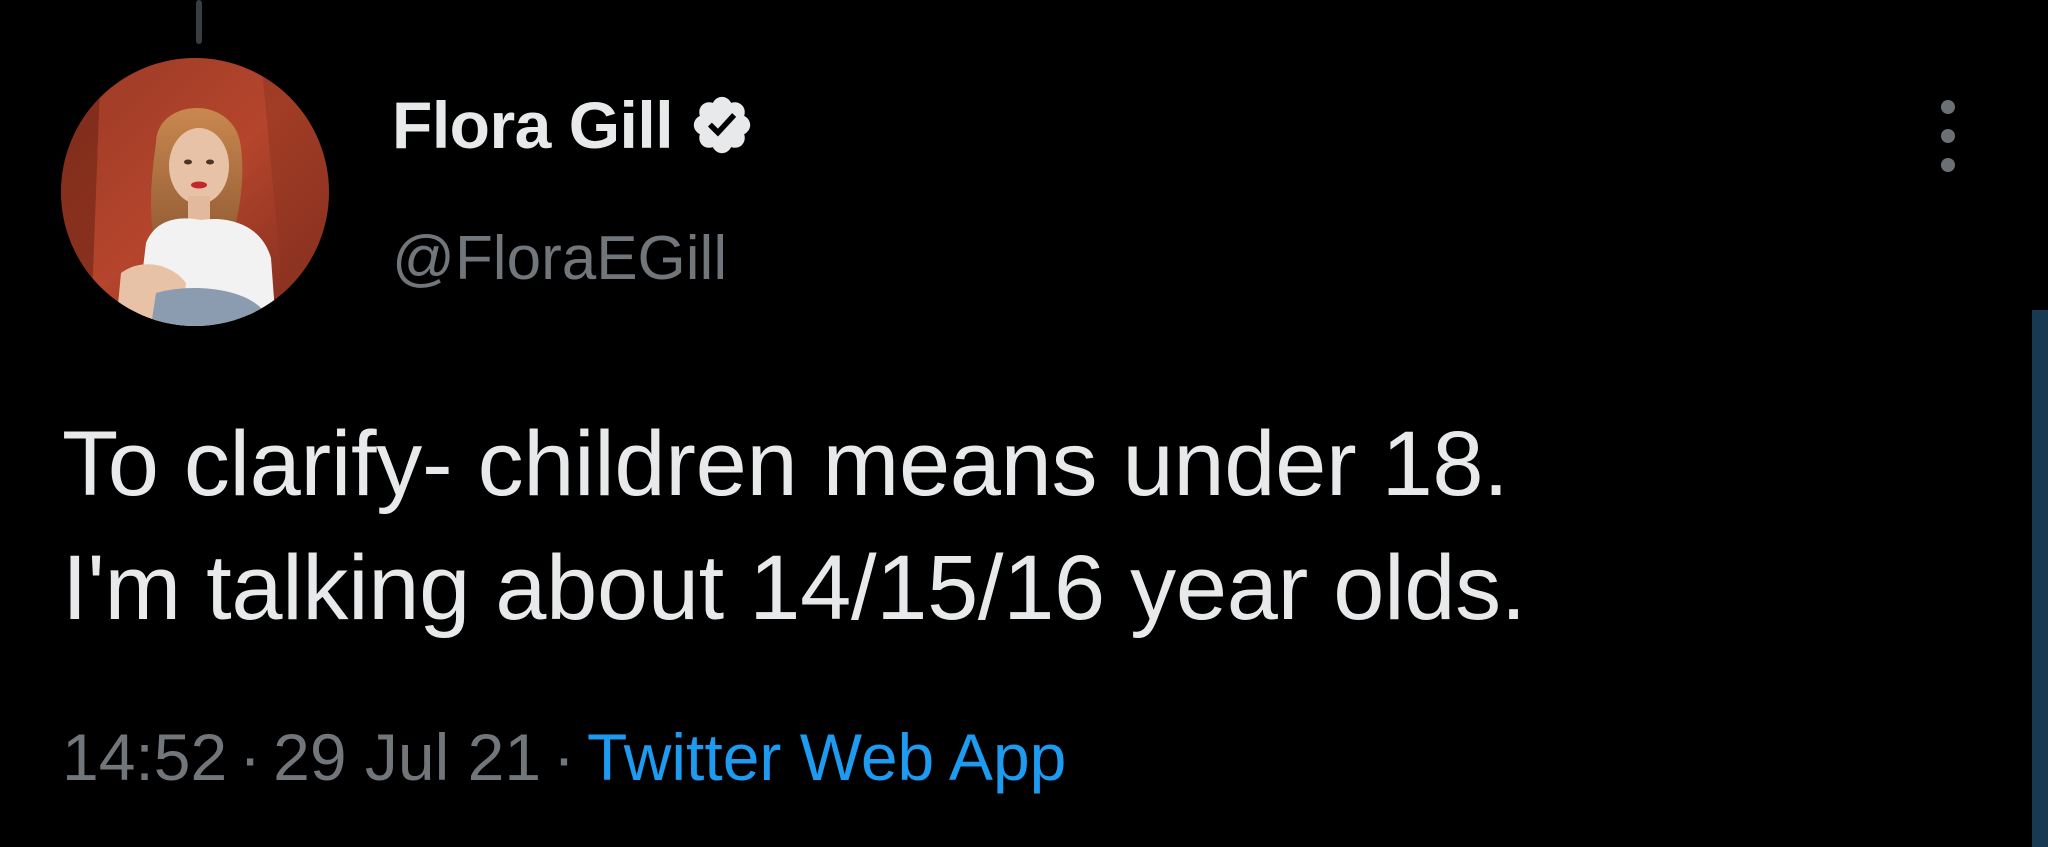 This screenshot has width=2048, height=847. What do you see at coordinates (2040, 578) in the screenshot?
I see `edge-strip` at bounding box center [2040, 578].